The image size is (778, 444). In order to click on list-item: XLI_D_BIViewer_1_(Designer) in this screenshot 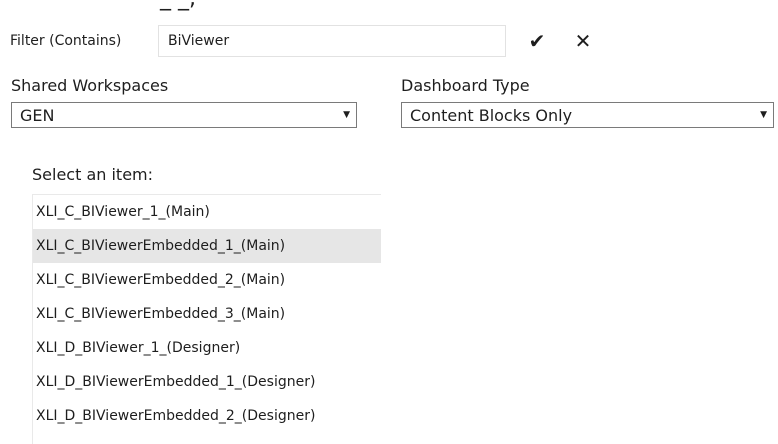, I will do `click(207, 348)`.